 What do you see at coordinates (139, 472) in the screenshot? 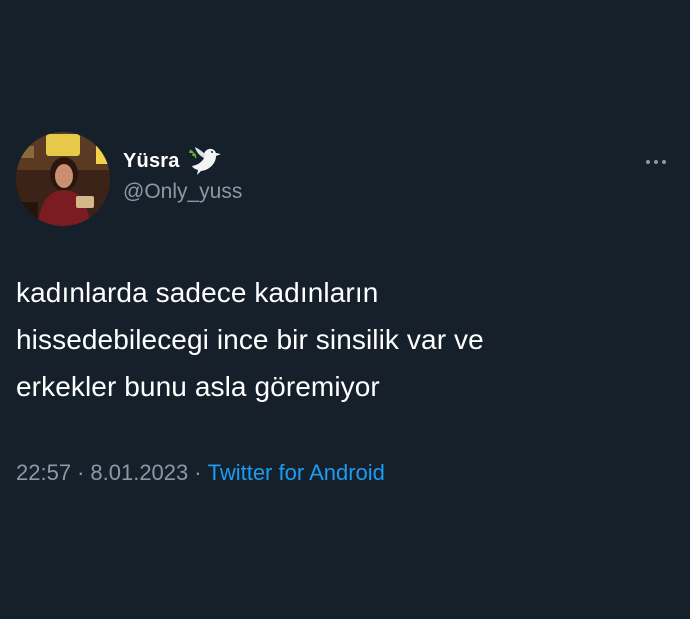
I see `tweet-date: 8.01.2023` at bounding box center [139, 472].